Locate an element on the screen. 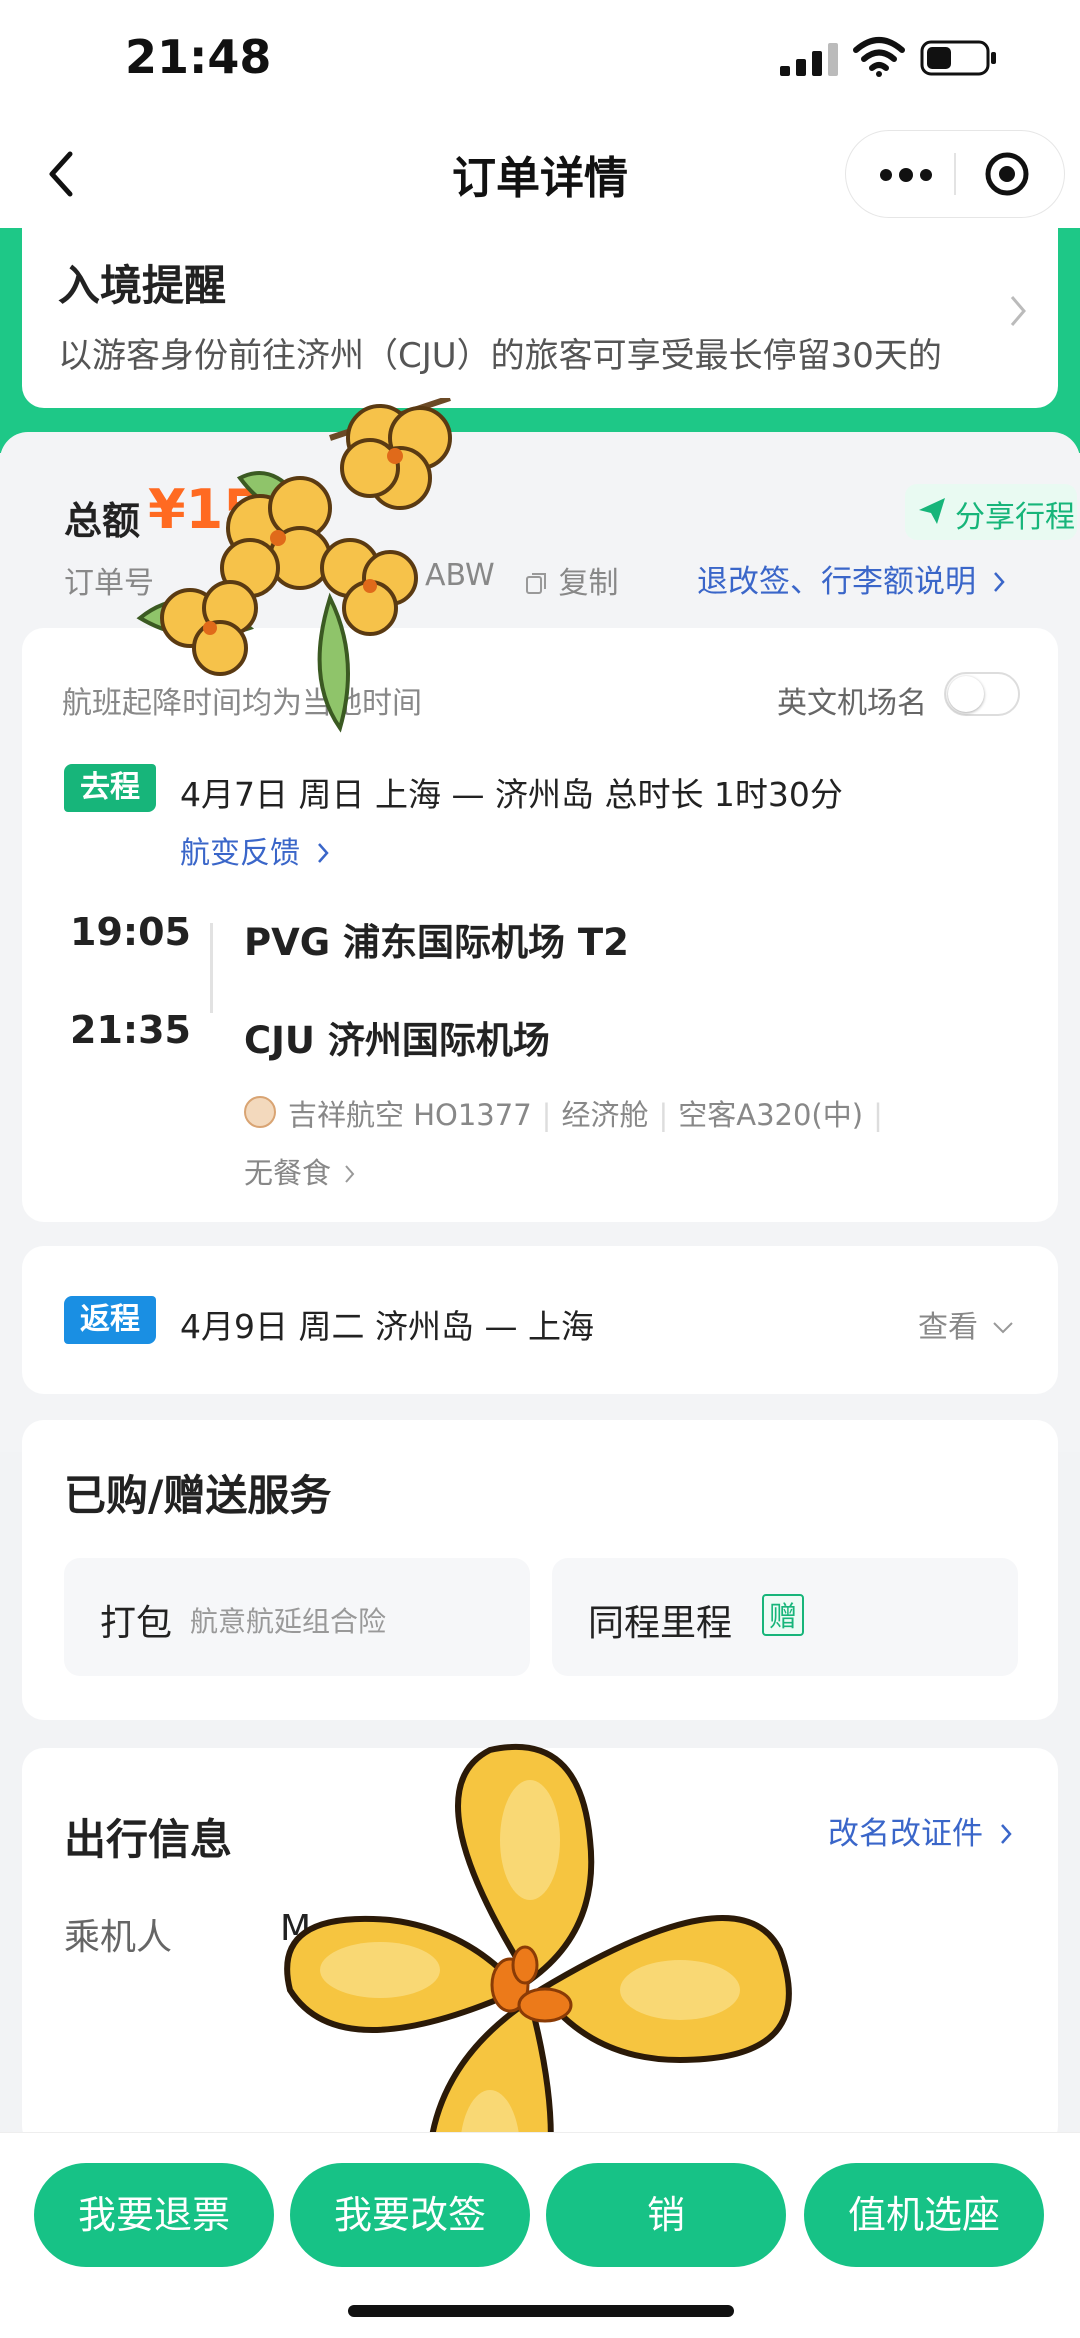 The width and height of the screenshot is (1080, 2338). refund-baggage-link: 退改签、行李额说明 is located at coordinates (851, 578).